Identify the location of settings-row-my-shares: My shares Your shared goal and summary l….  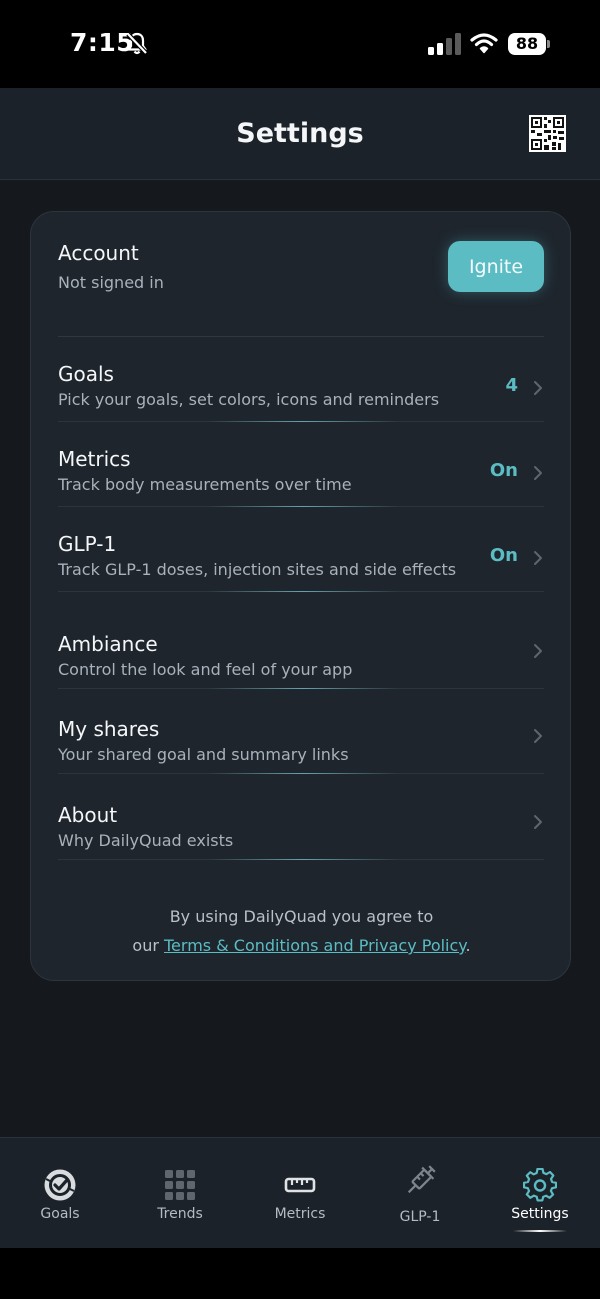
(301, 734).